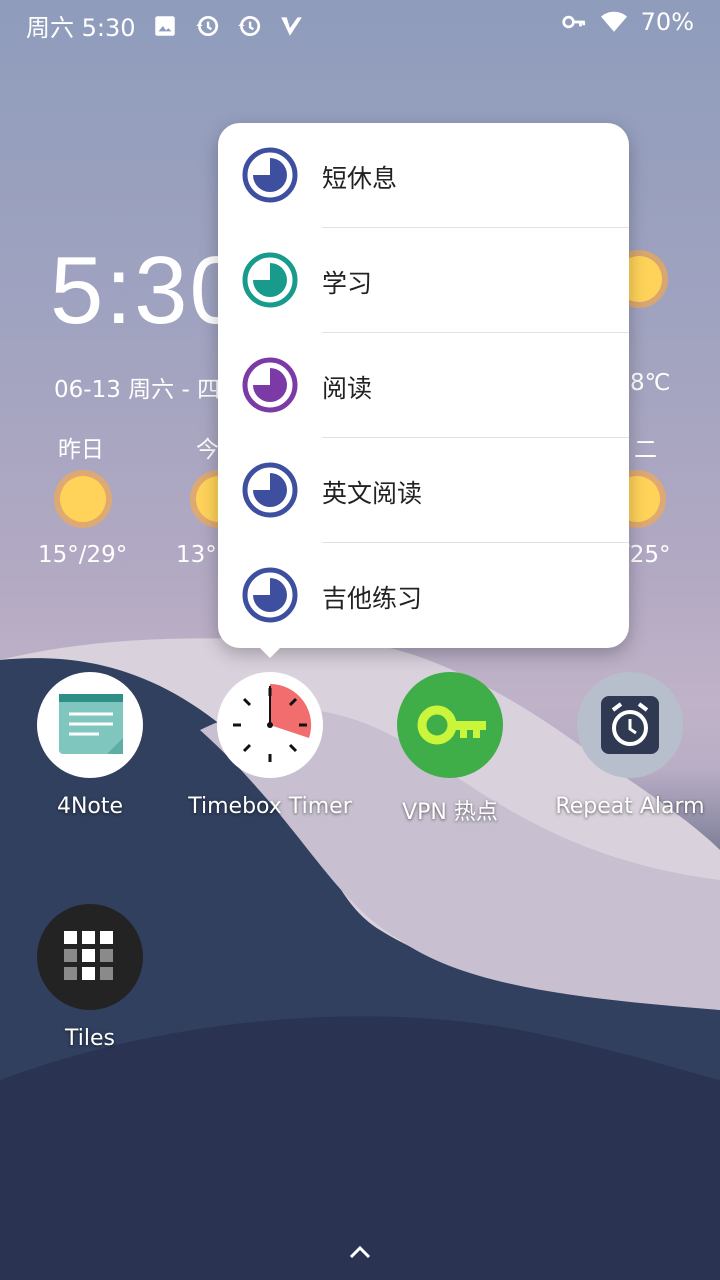 This screenshot has height=1280, width=720. What do you see at coordinates (372, 598) in the screenshot?
I see `shortcut-label: 吉他练习` at bounding box center [372, 598].